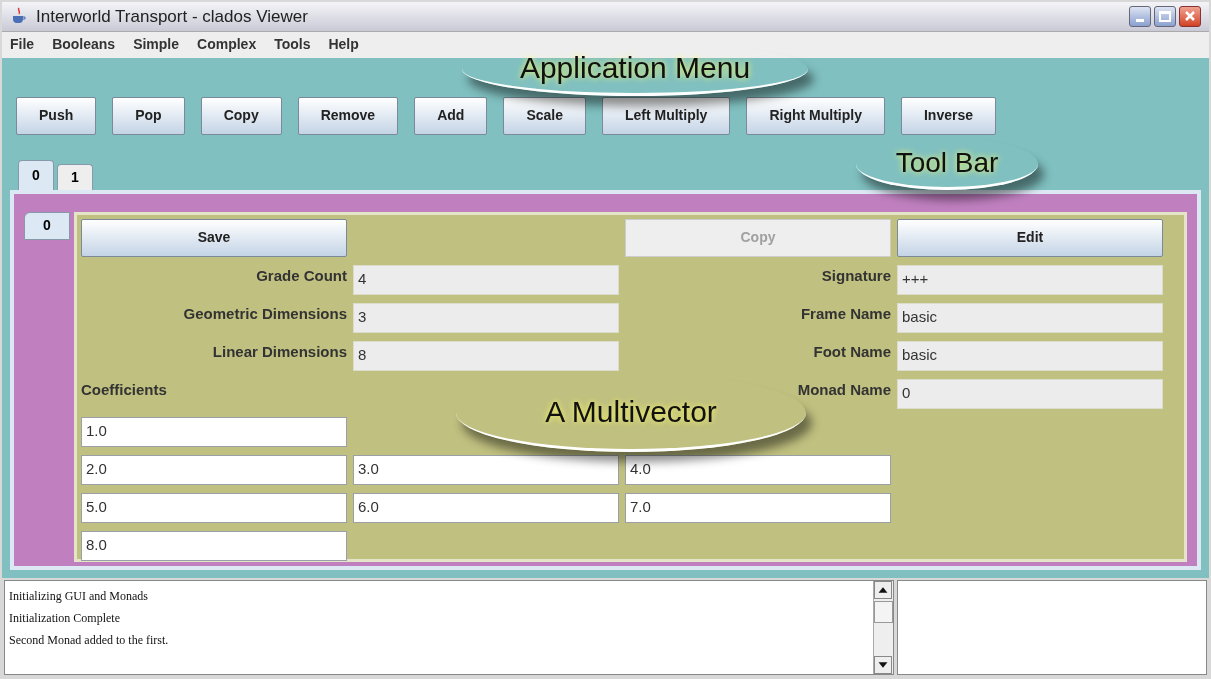  Describe the element at coordinates (75, 176) in the screenshot. I see `tab: 1` at that location.